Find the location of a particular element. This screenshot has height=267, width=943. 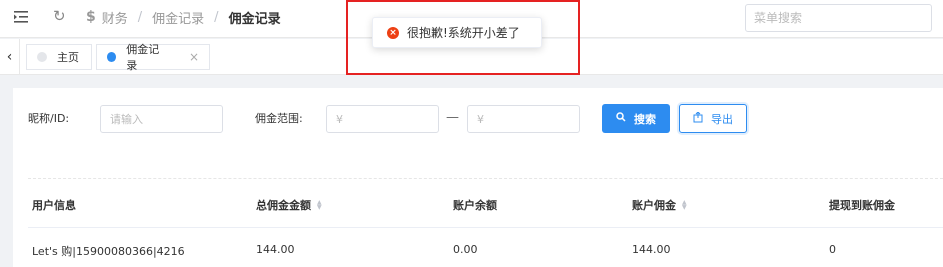

column-header-account-commission: 账户佣金 ▲ ▼ is located at coordinates (659, 205).